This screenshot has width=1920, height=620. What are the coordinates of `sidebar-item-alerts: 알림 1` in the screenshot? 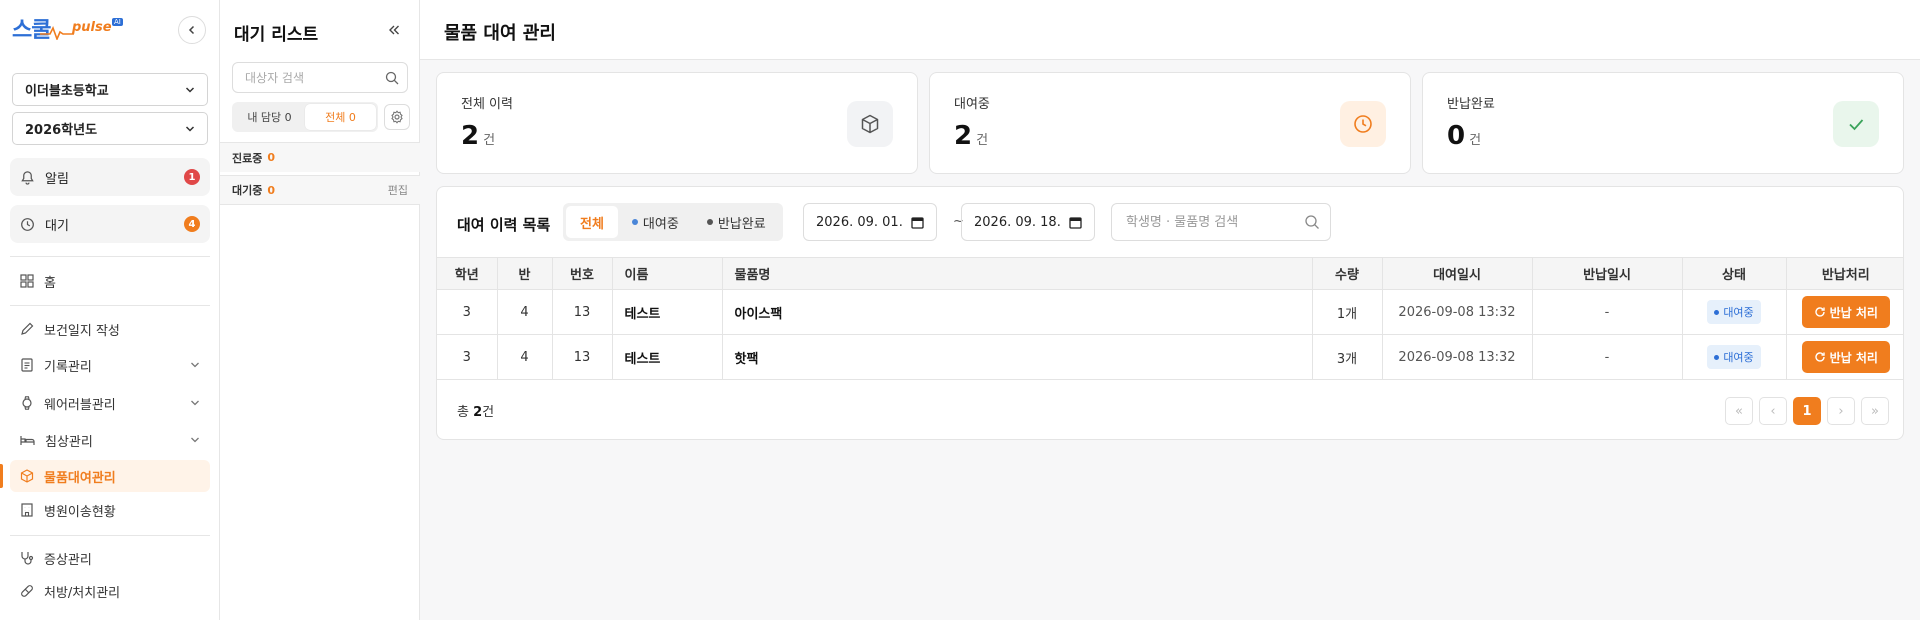 It's located at (110, 177).